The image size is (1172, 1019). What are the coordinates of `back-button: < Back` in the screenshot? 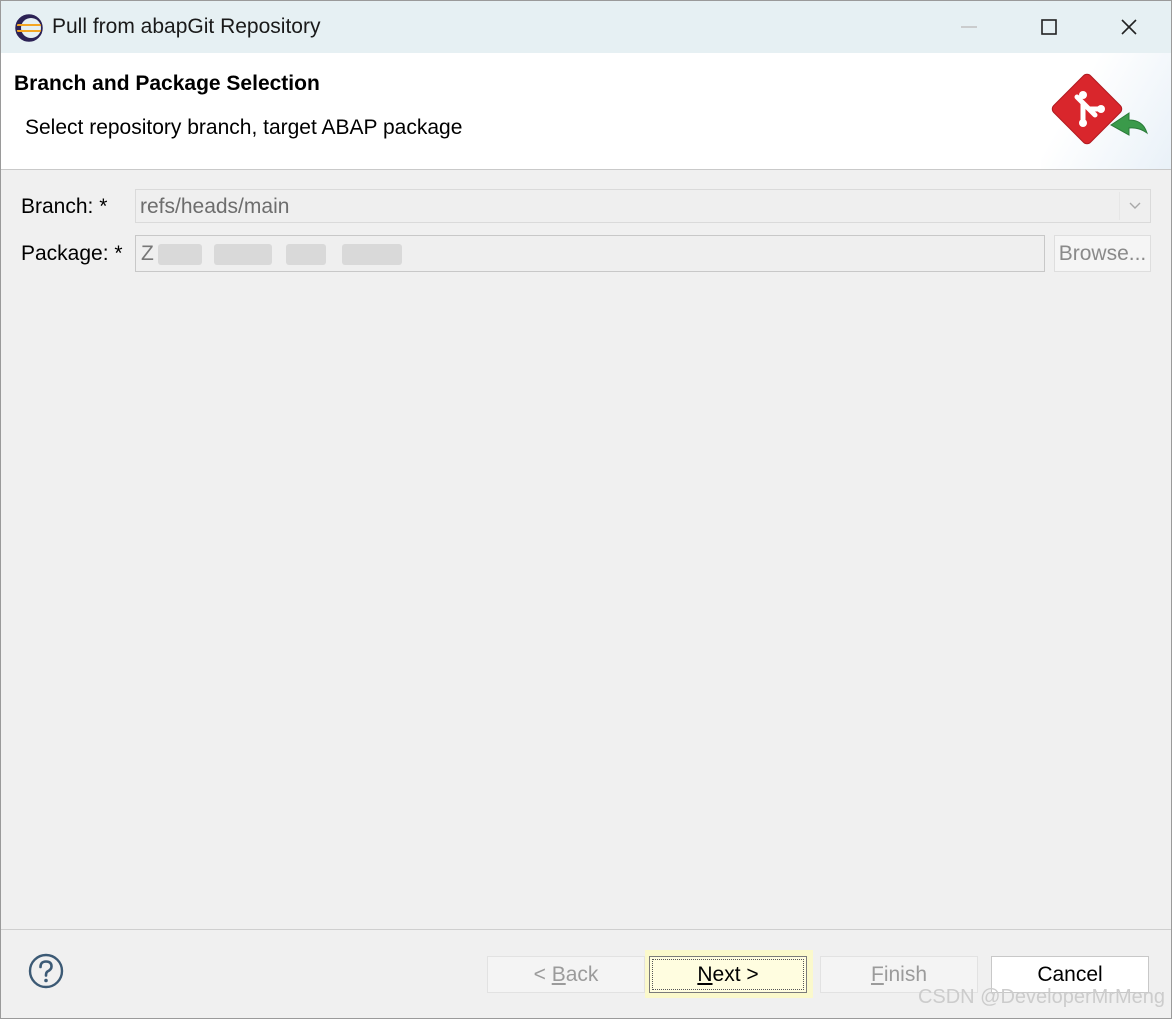 It's located at (566, 974).